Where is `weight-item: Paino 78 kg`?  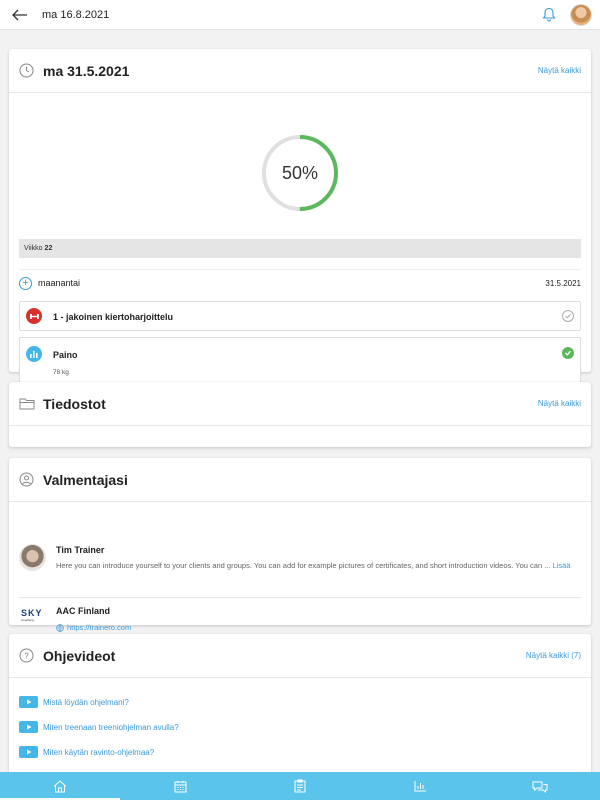 weight-item: Paino 78 kg is located at coordinates (300, 362).